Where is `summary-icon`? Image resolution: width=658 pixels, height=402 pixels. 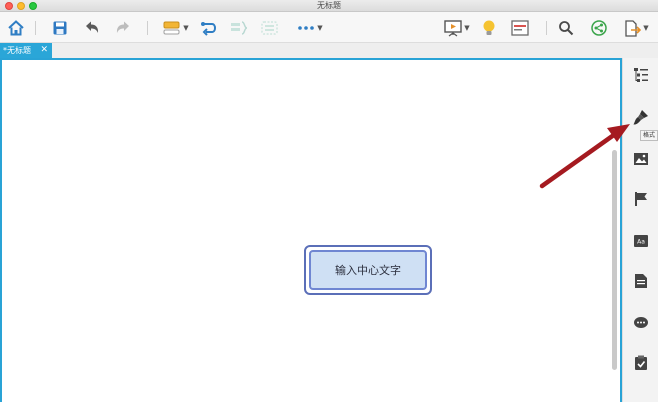
summary-icon is located at coordinates (240, 28).